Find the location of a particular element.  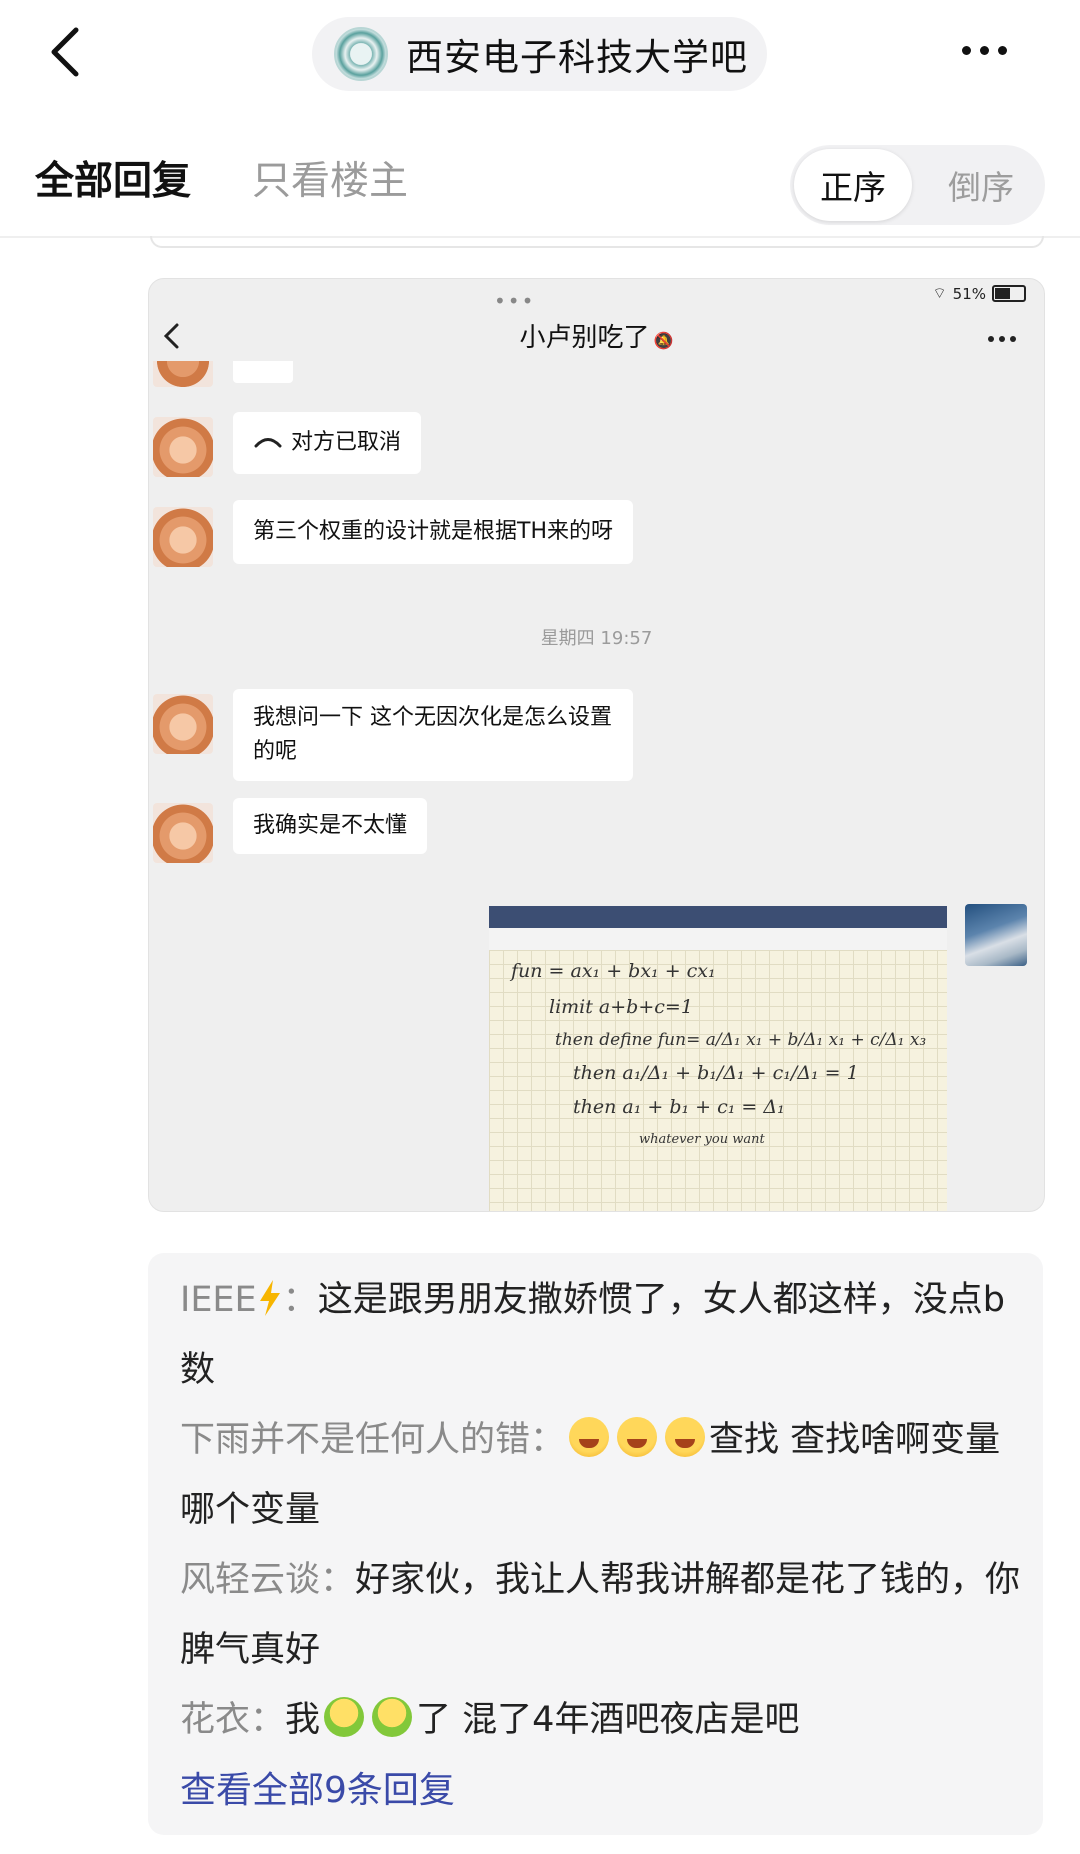

chat-title: 小卢别吃了 🔕 is located at coordinates (596, 335).